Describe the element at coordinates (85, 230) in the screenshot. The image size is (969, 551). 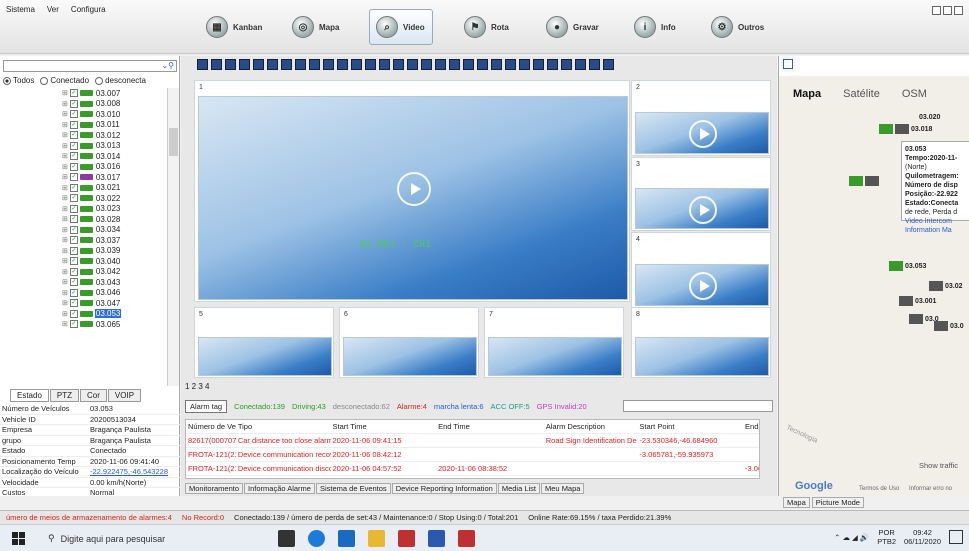
I see `tree-item: ⊞ ✓ 03.034` at that location.